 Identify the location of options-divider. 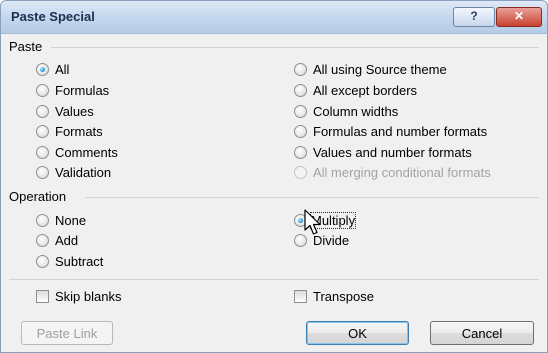
(274, 279).